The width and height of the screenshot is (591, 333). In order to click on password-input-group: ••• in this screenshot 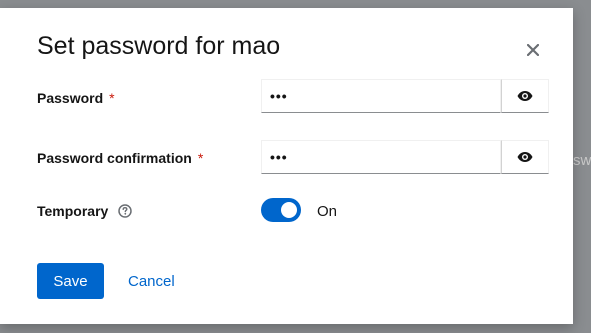, I will do `click(405, 96)`.